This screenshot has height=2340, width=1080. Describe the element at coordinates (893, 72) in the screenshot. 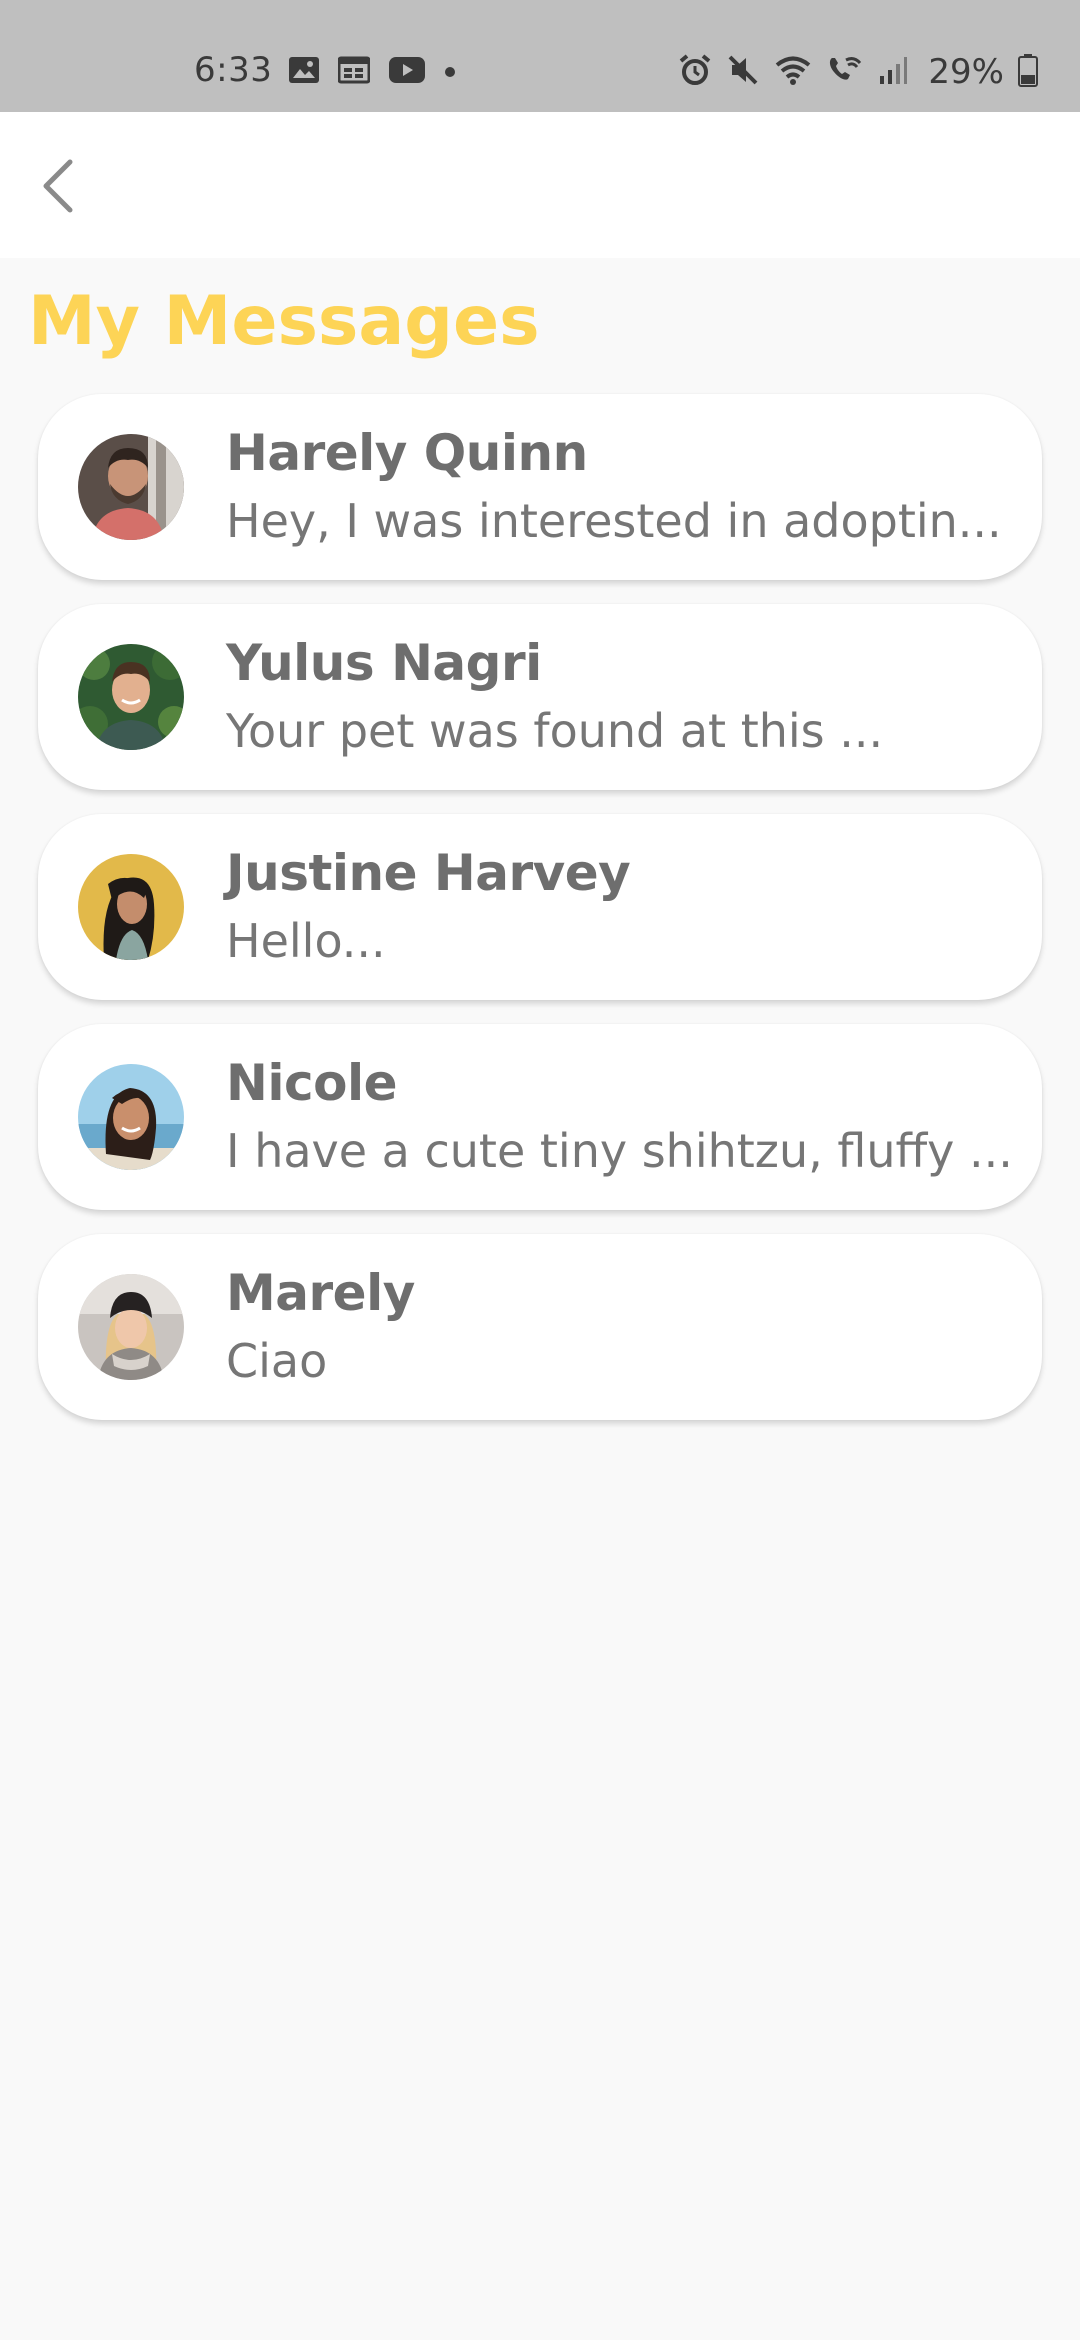

I see `signal-icon` at that location.